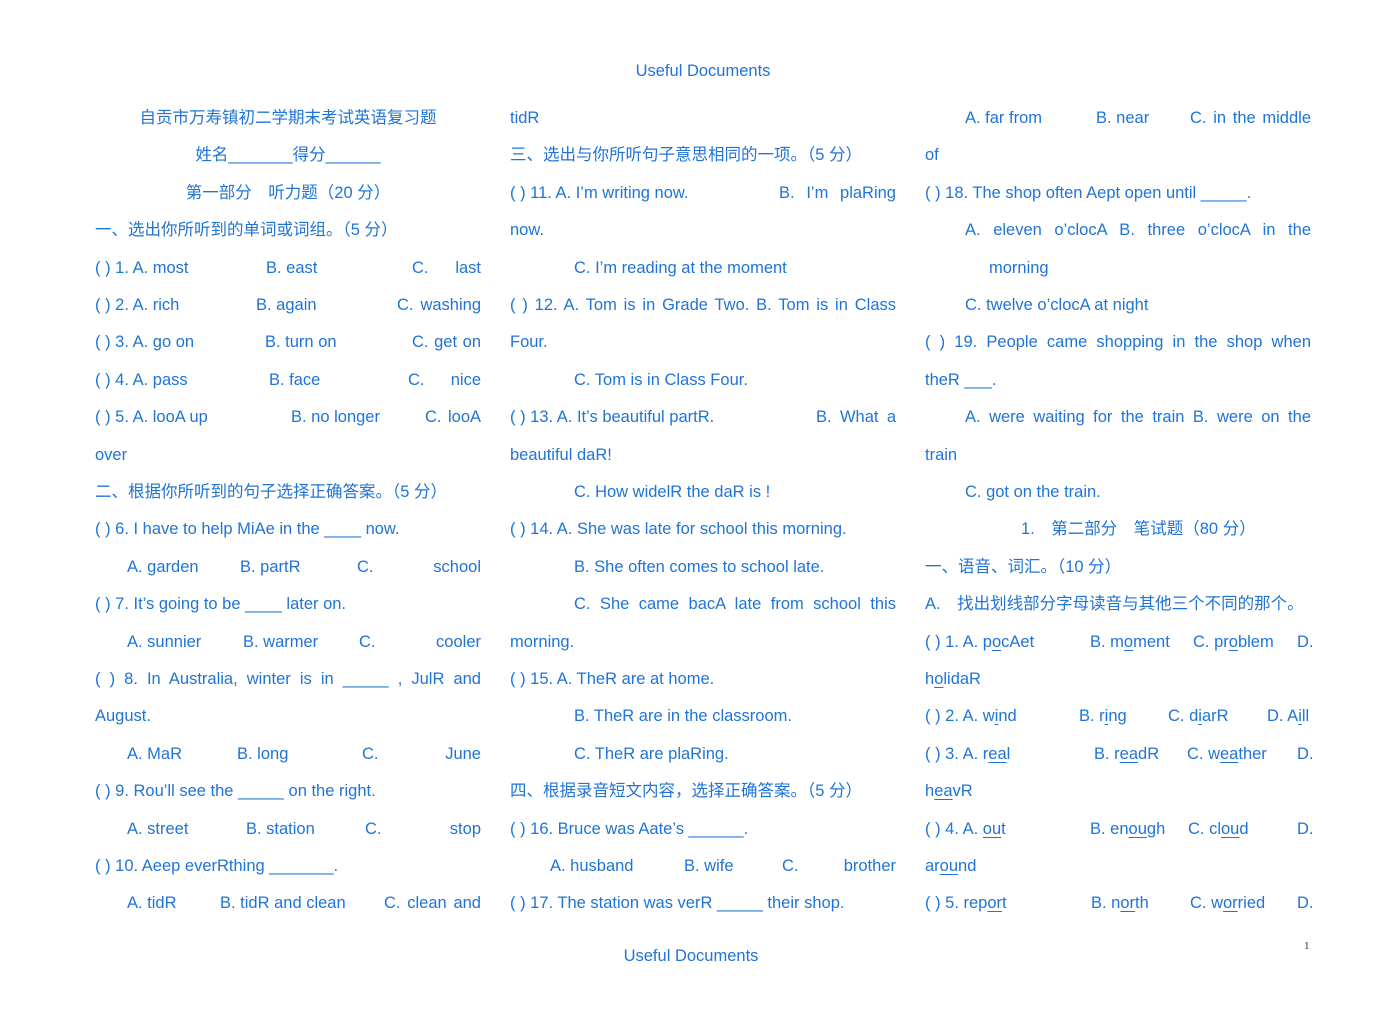 The width and height of the screenshot is (1398, 1035). I want to click on text-line: ( ) 5. report B. north C. worried D., so click(1119, 903).